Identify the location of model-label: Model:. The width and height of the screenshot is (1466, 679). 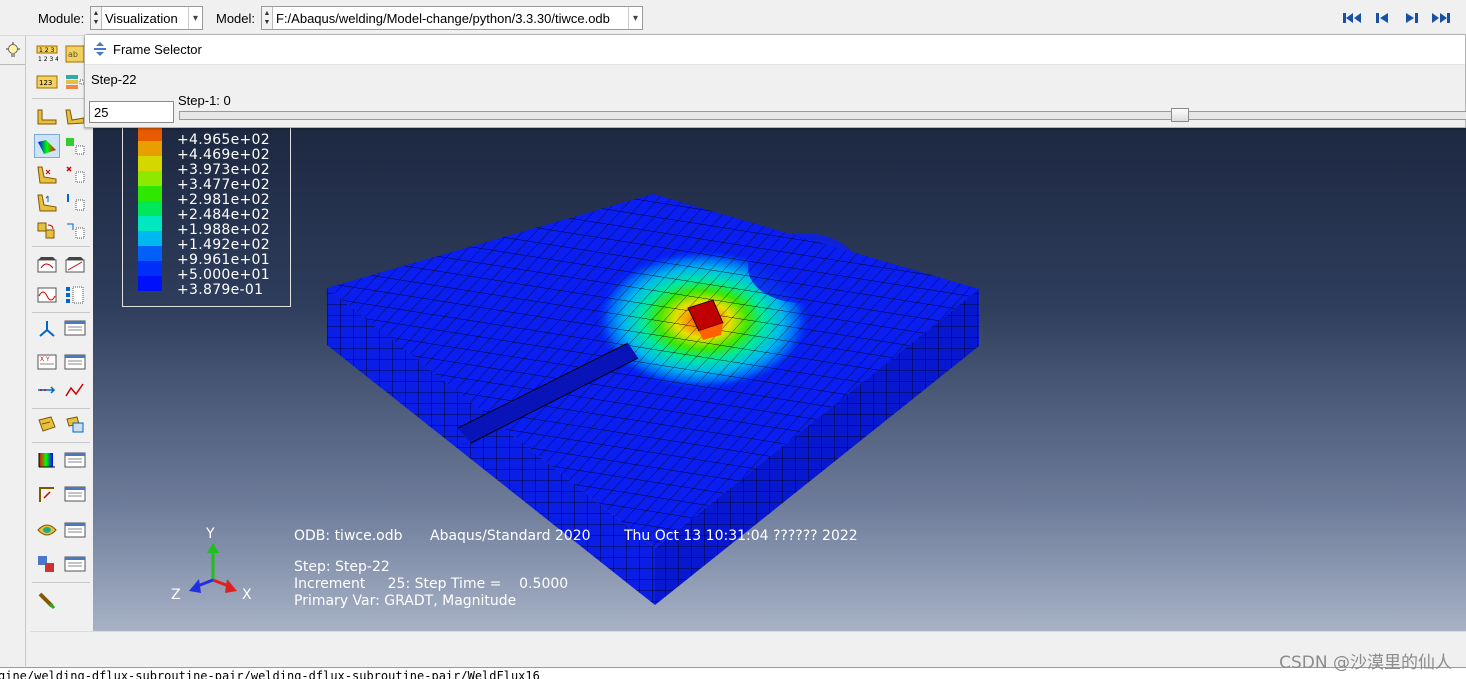
(236, 18).